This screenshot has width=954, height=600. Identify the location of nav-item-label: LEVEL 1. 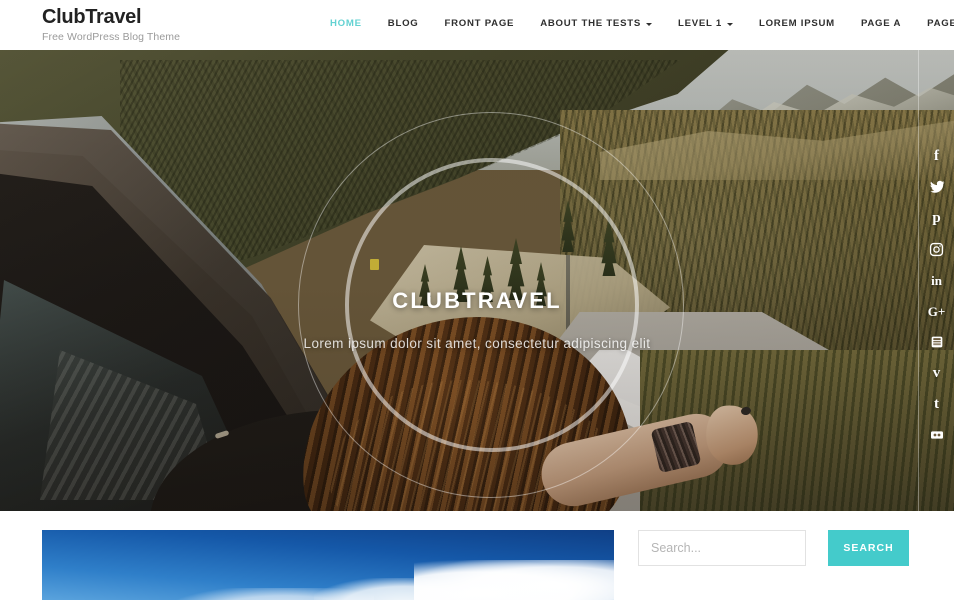
(699, 23).